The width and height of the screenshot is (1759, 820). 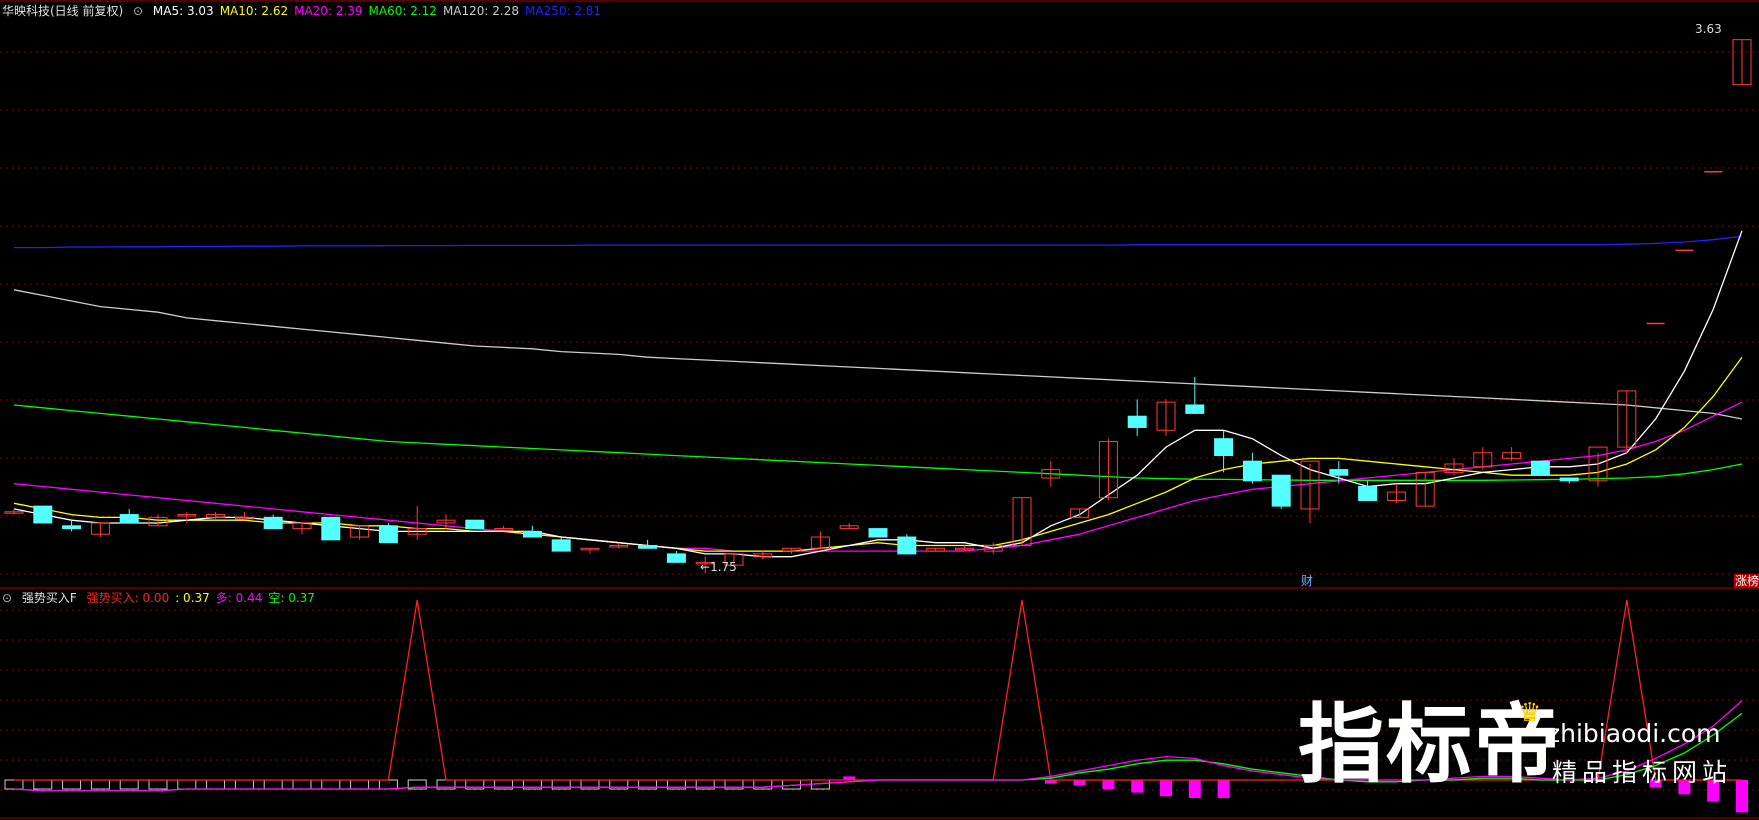 What do you see at coordinates (7, 598) in the screenshot?
I see `indicator-settings-icon: ⊙` at bounding box center [7, 598].